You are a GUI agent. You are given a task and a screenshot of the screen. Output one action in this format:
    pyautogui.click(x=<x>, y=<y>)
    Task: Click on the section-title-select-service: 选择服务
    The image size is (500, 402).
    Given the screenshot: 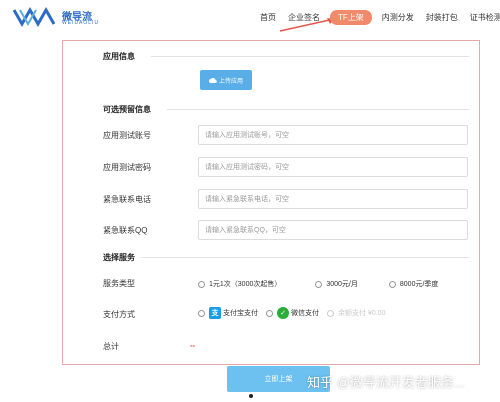 What is the action you would take?
    pyautogui.click(x=119, y=257)
    